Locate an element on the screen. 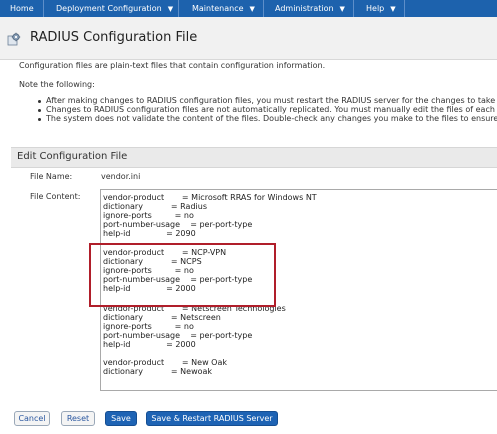 The width and height of the screenshot is (497, 434). save-button: Save is located at coordinates (121, 418).